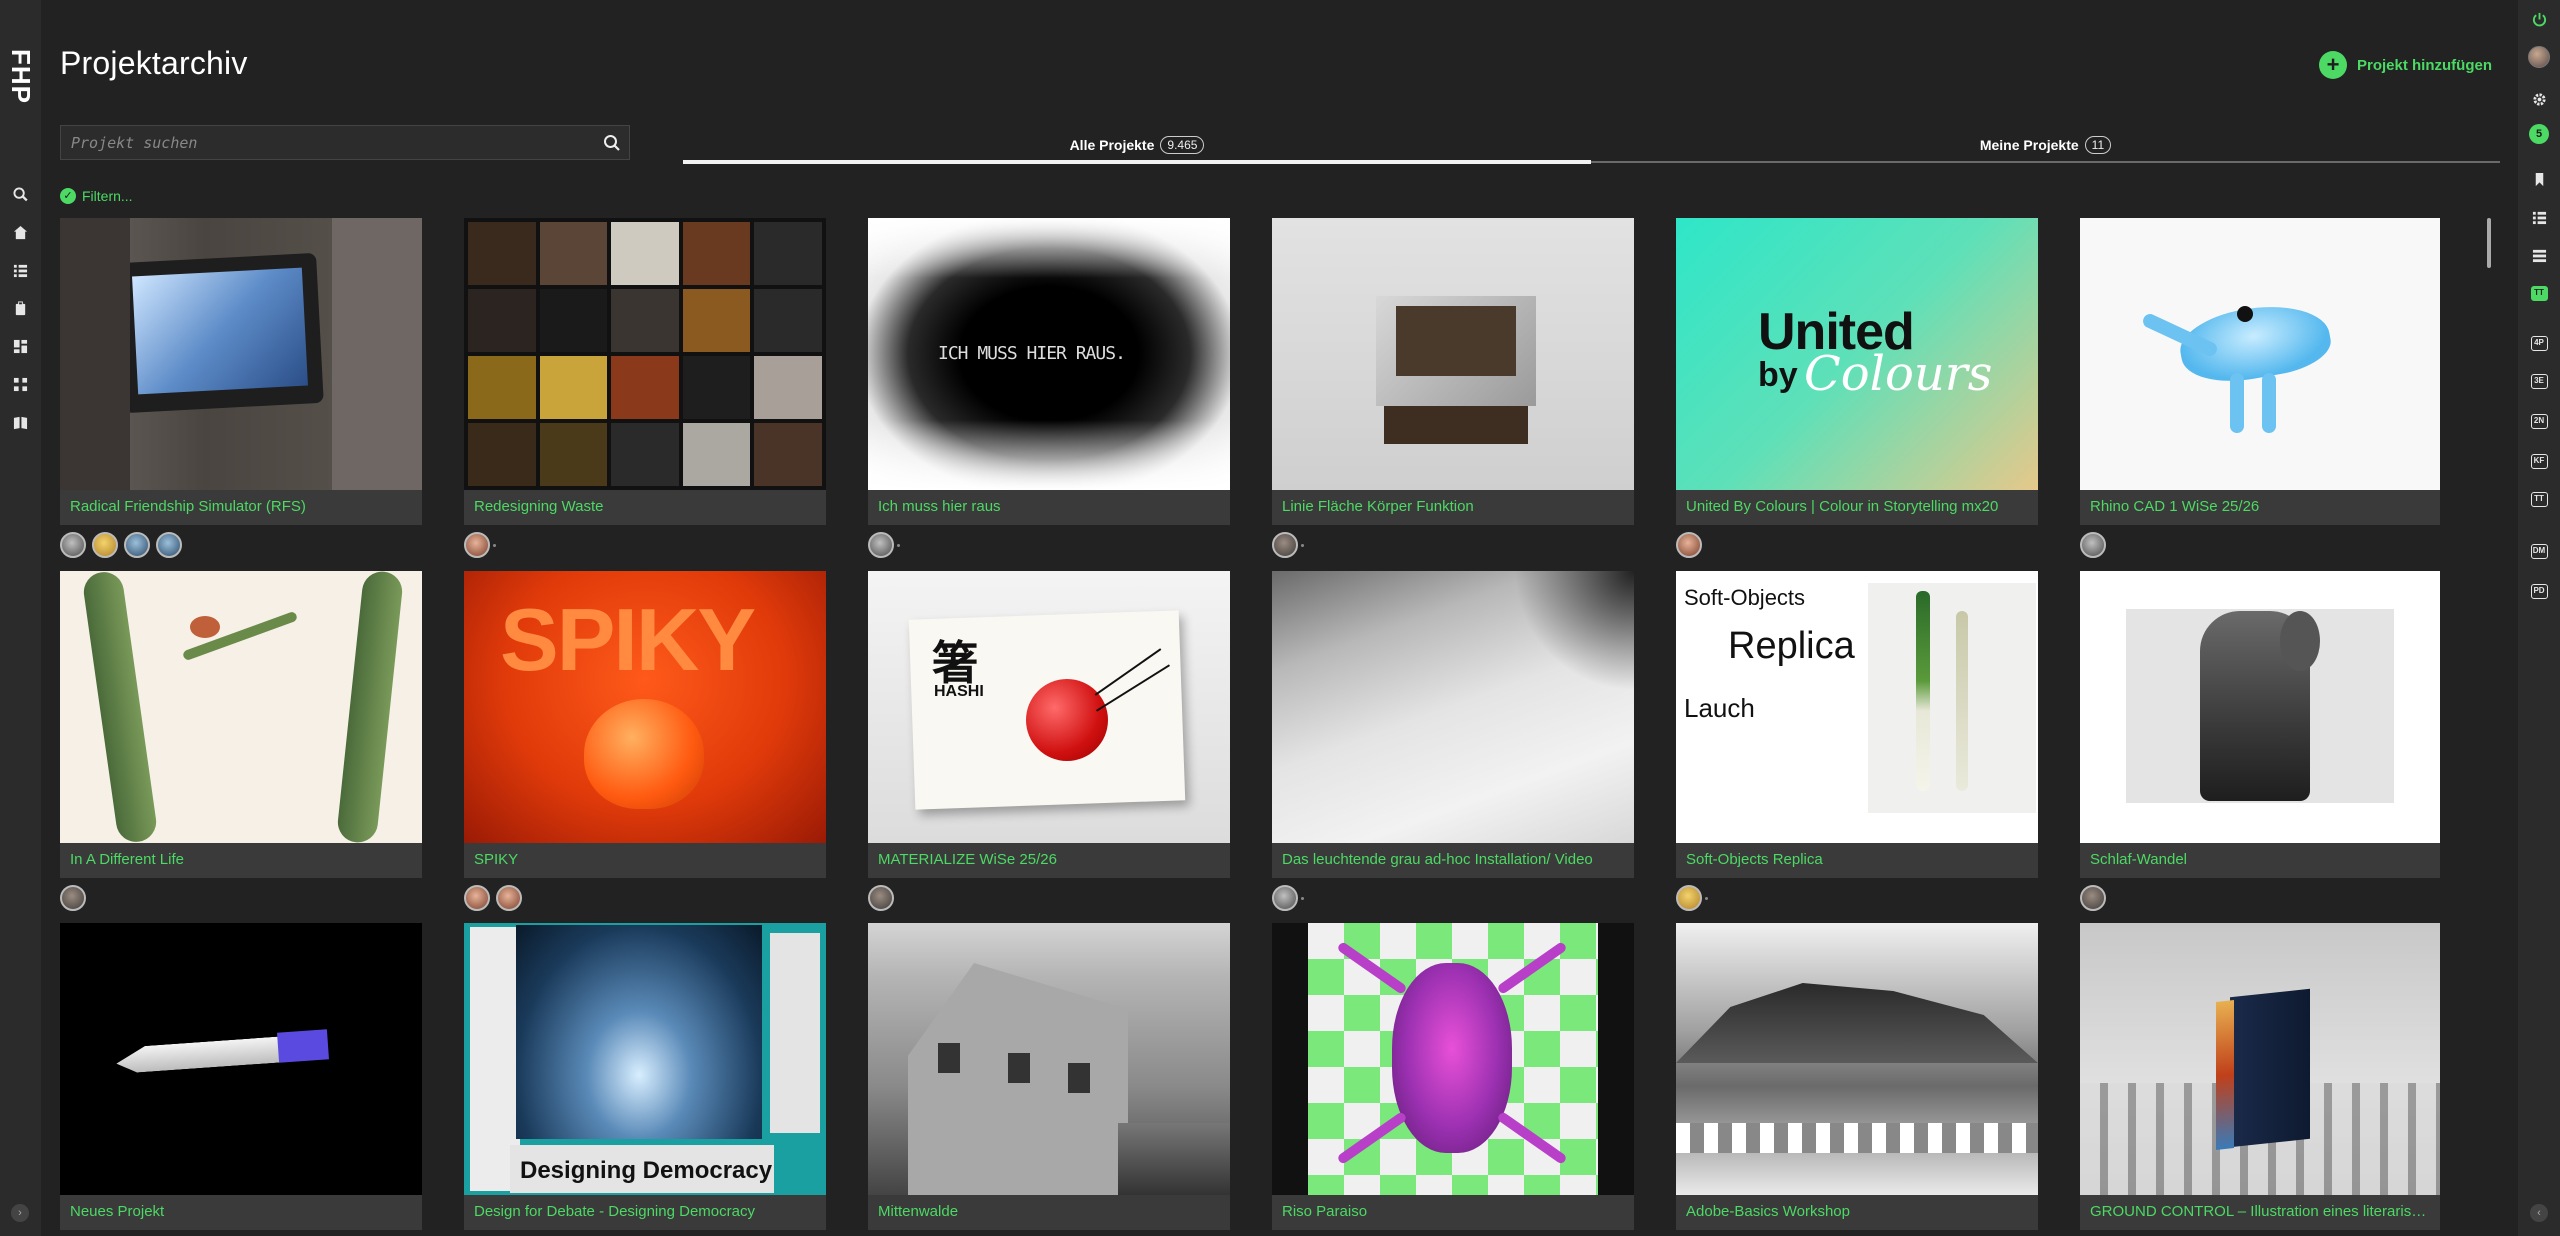 The width and height of the screenshot is (2560, 1236). What do you see at coordinates (241, 1212) in the screenshot?
I see `project-title: Neues Projekt` at bounding box center [241, 1212].